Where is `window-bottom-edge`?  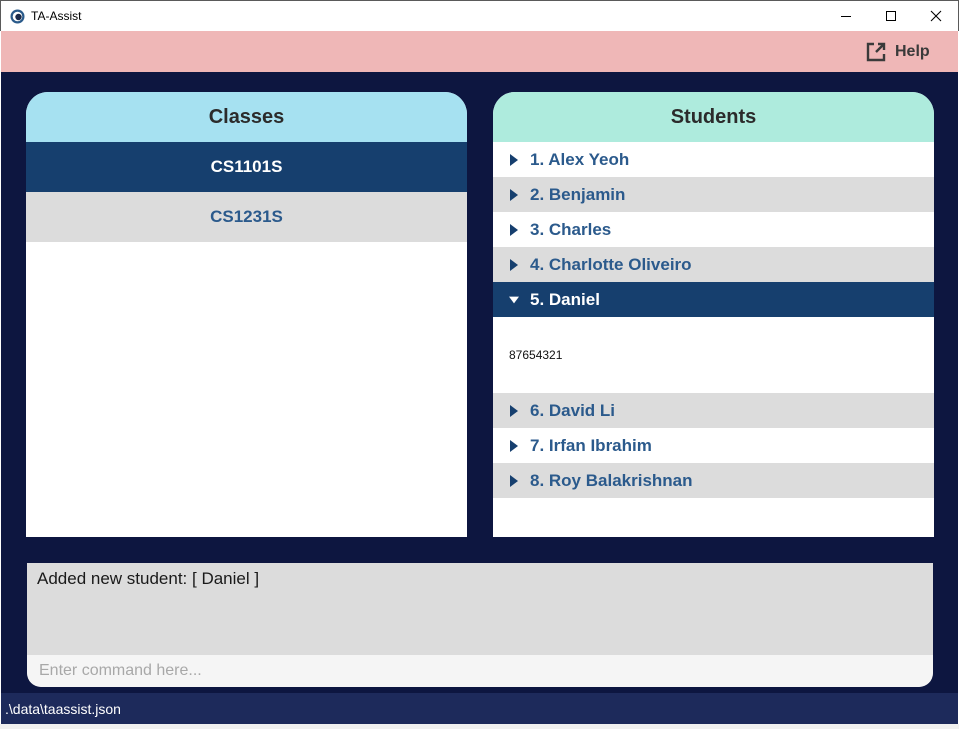 window-bottom-edge is located at coordinates (479, 726).